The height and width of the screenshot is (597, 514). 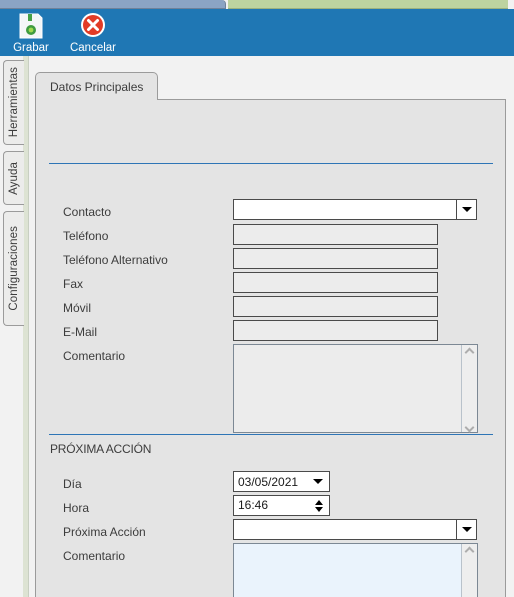 I want to click on comentario-proxima-accion-field, so click(x=347, y=570).